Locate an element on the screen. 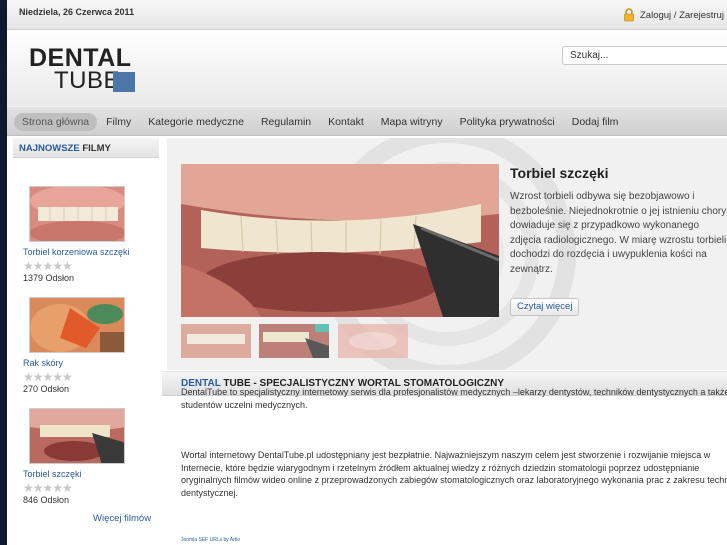 This screenshot has width=727, height=545. nav-item-privacy: Polityka prywatności is located at coordinates (507, 122).